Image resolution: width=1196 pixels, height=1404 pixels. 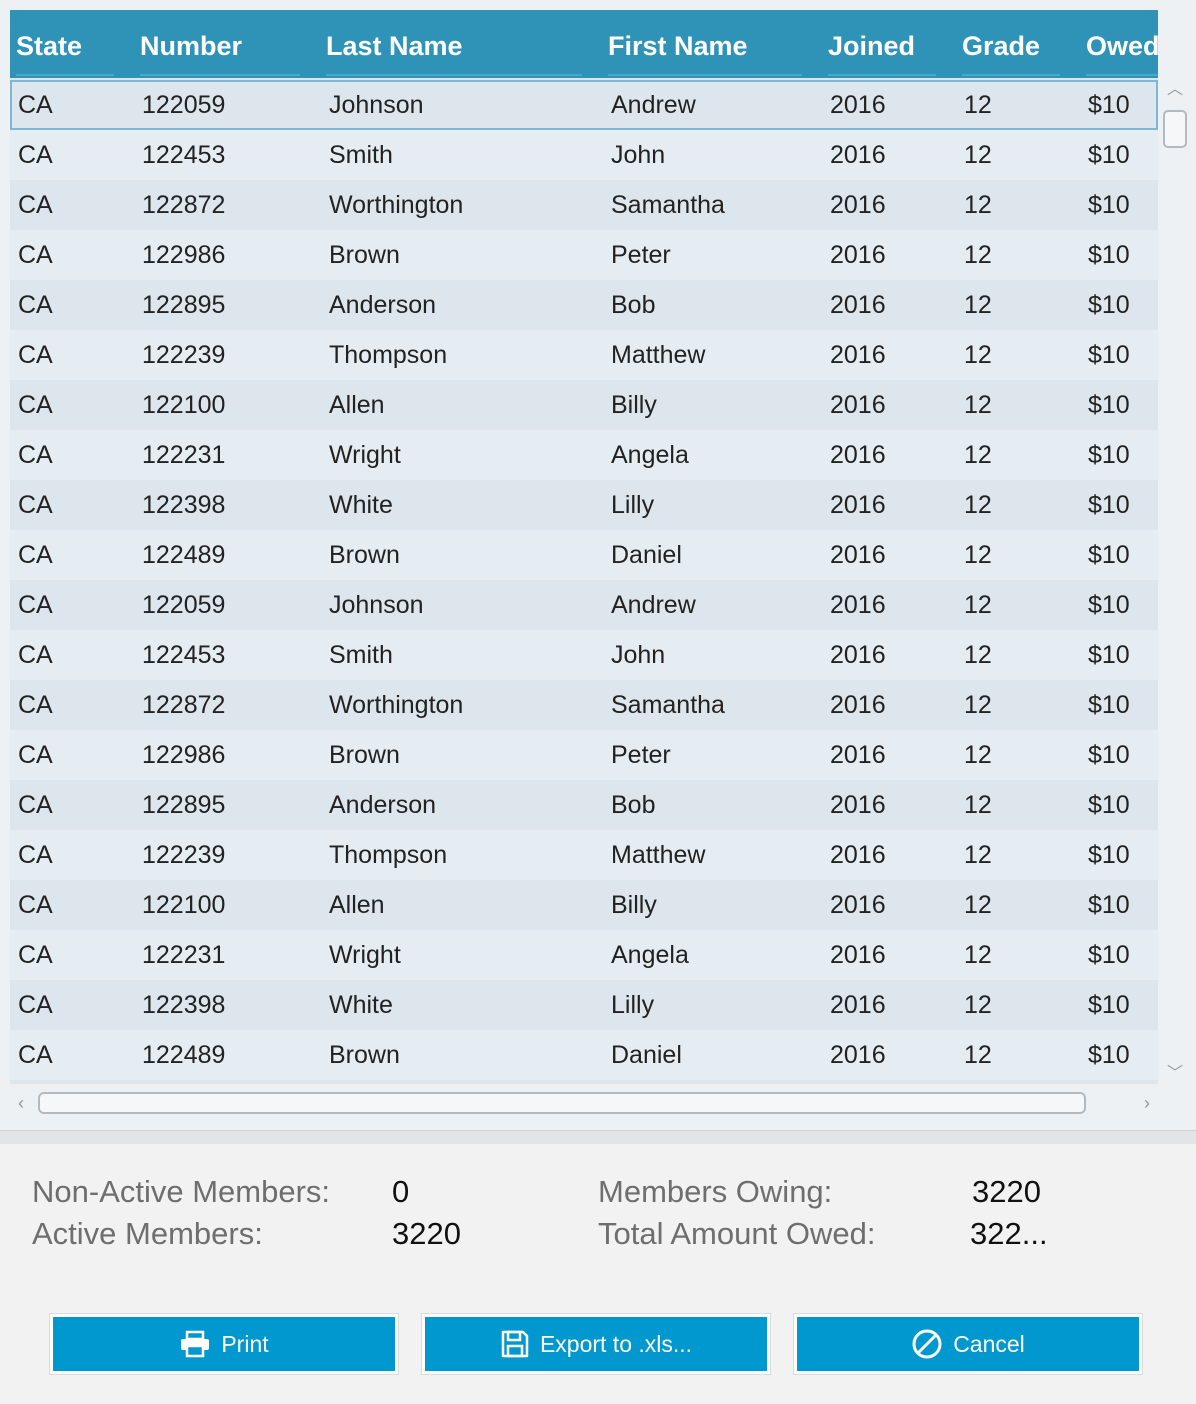 I want to click on active-members-label: Active Members:, so click(x=147, y=1233).